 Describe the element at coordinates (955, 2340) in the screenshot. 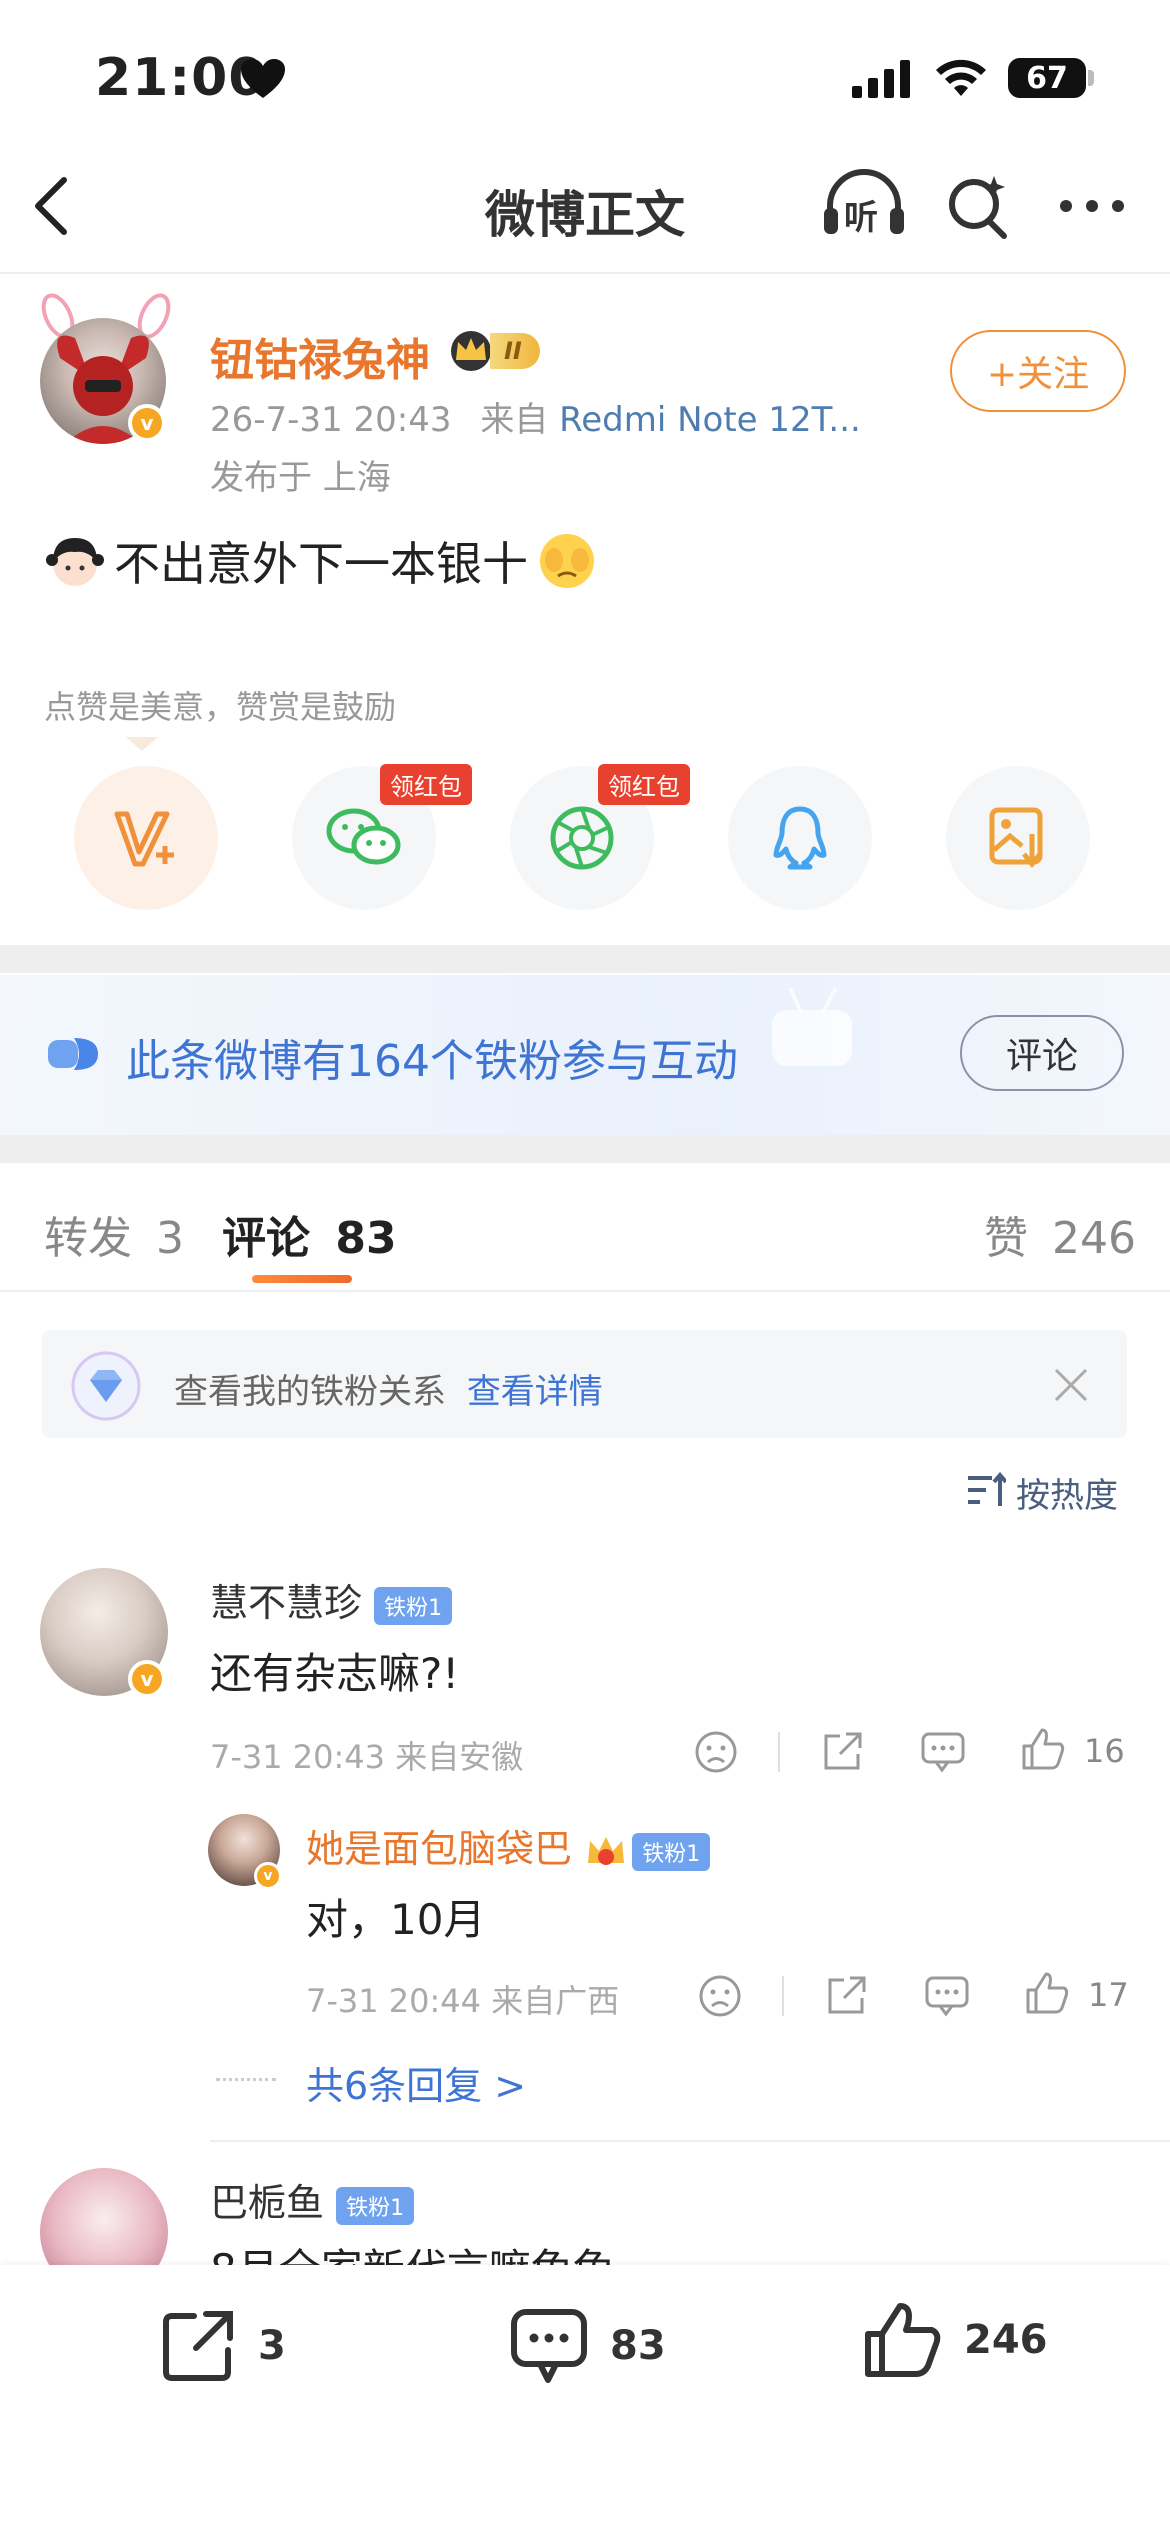

I see `bottom-like-button: 246` at that location.